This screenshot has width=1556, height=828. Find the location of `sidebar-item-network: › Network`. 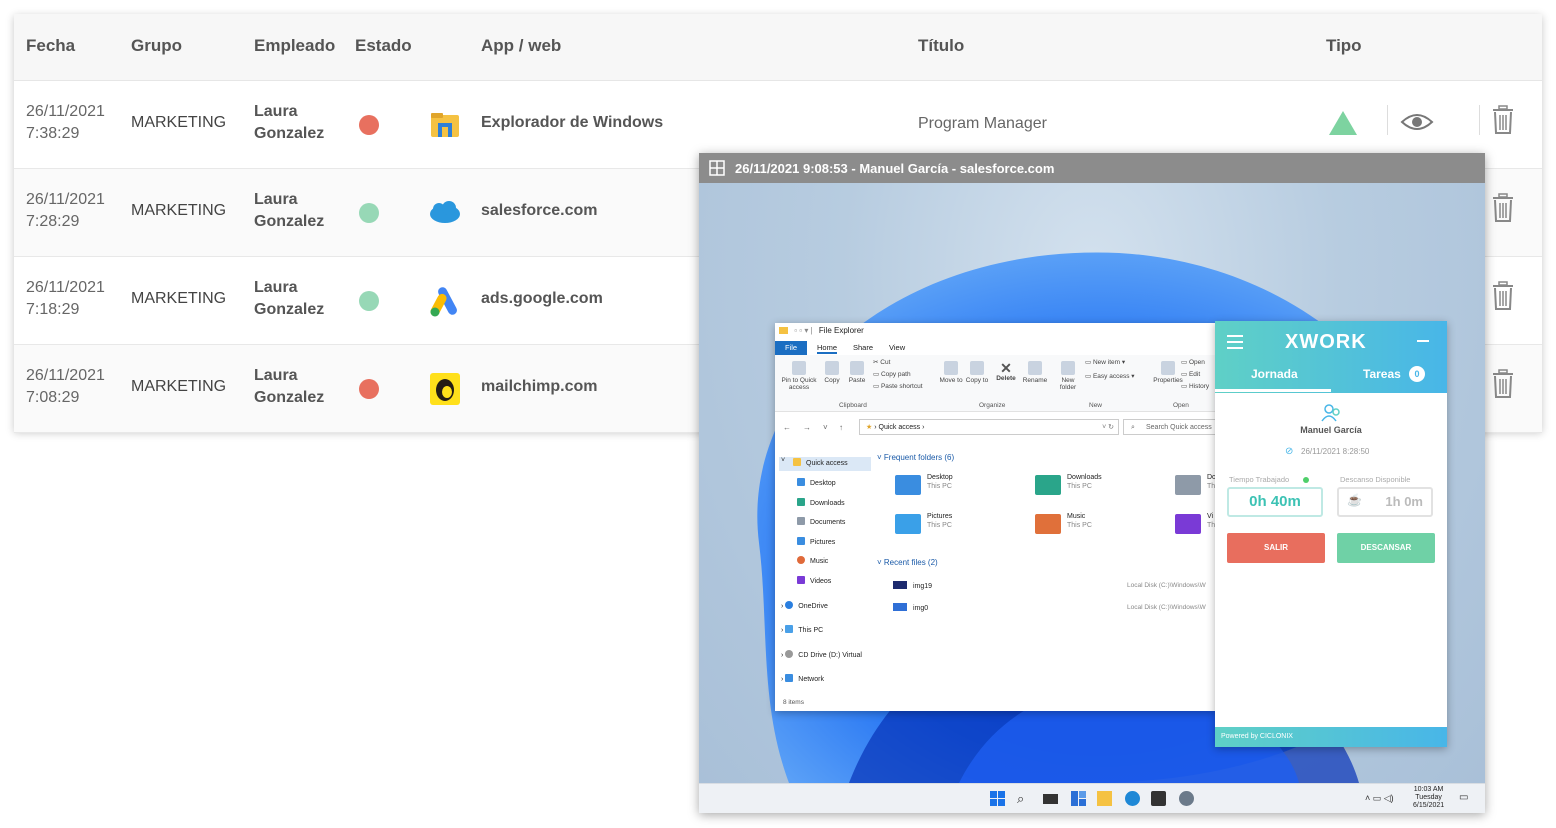

sidebar-item-network: › Network is located at coordinates (802, 680).